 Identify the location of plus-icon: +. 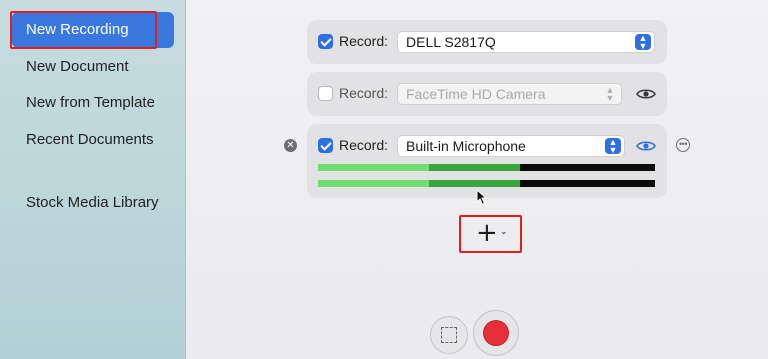
(487, 233).